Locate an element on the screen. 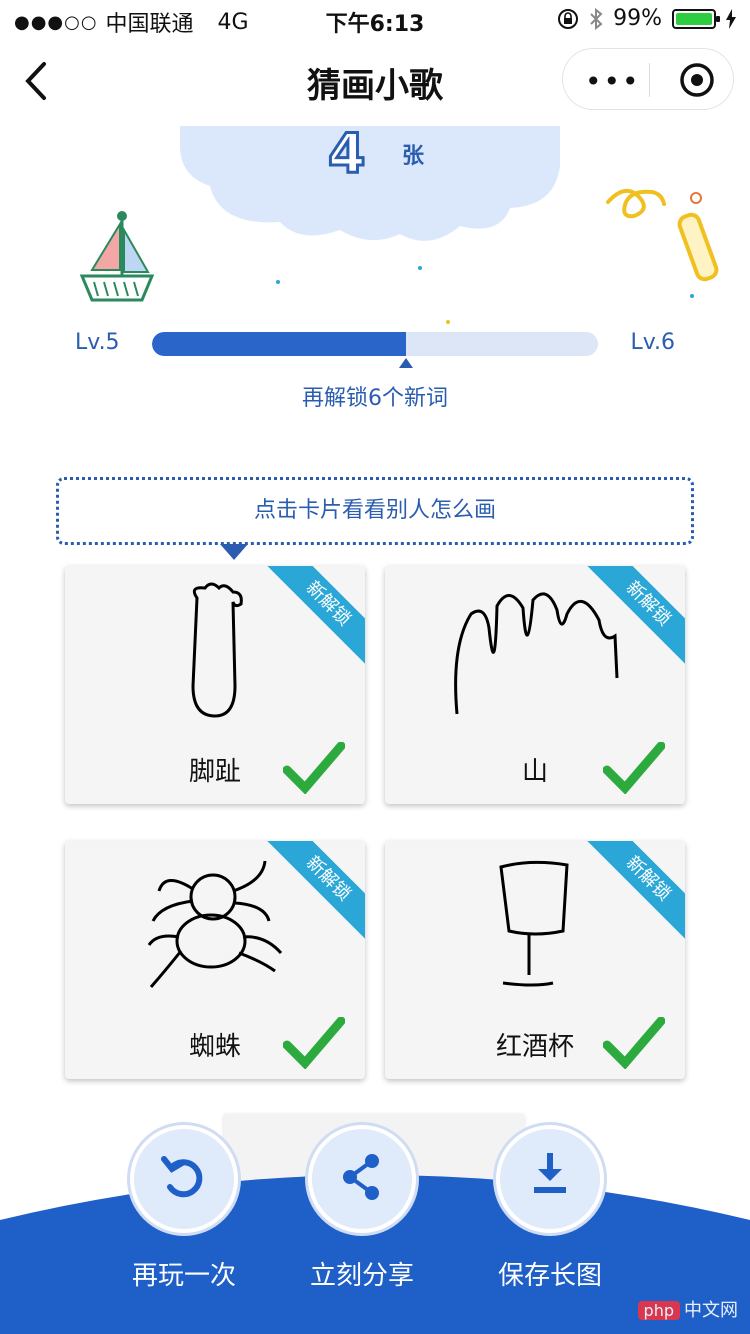 The width and height of the screenshot is (750, 1334). hint-tail is located at coordinates (234, 552).